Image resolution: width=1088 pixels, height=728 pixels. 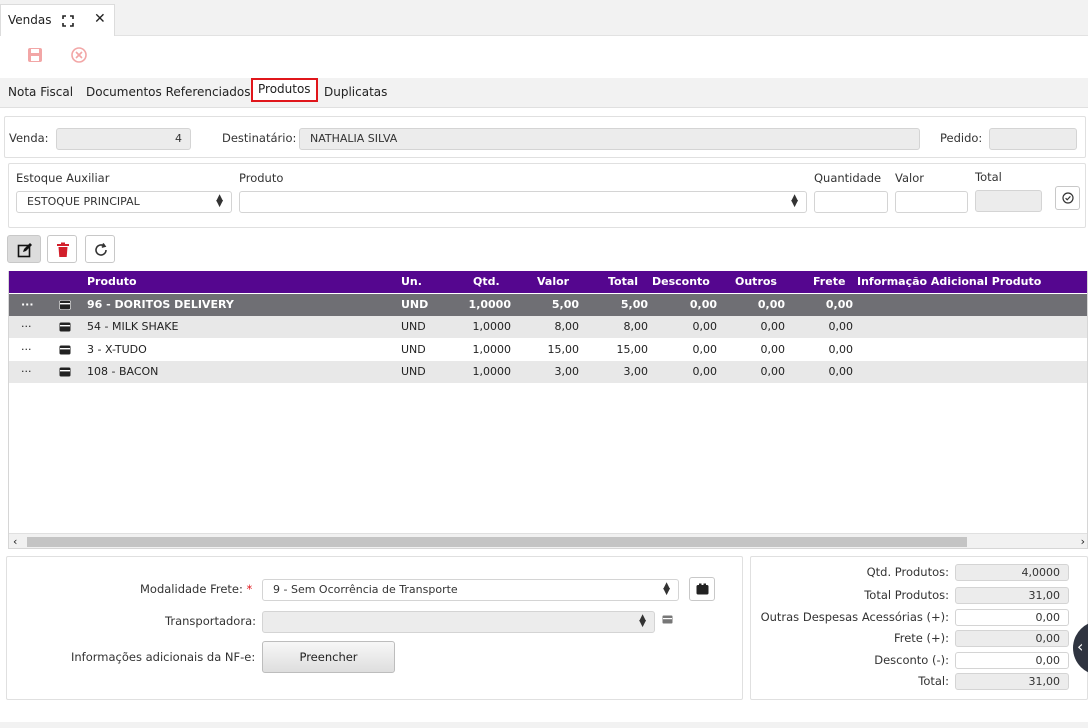 I want to click on select-caret-icon: ▲ ▼, so click(x=642, y=621).